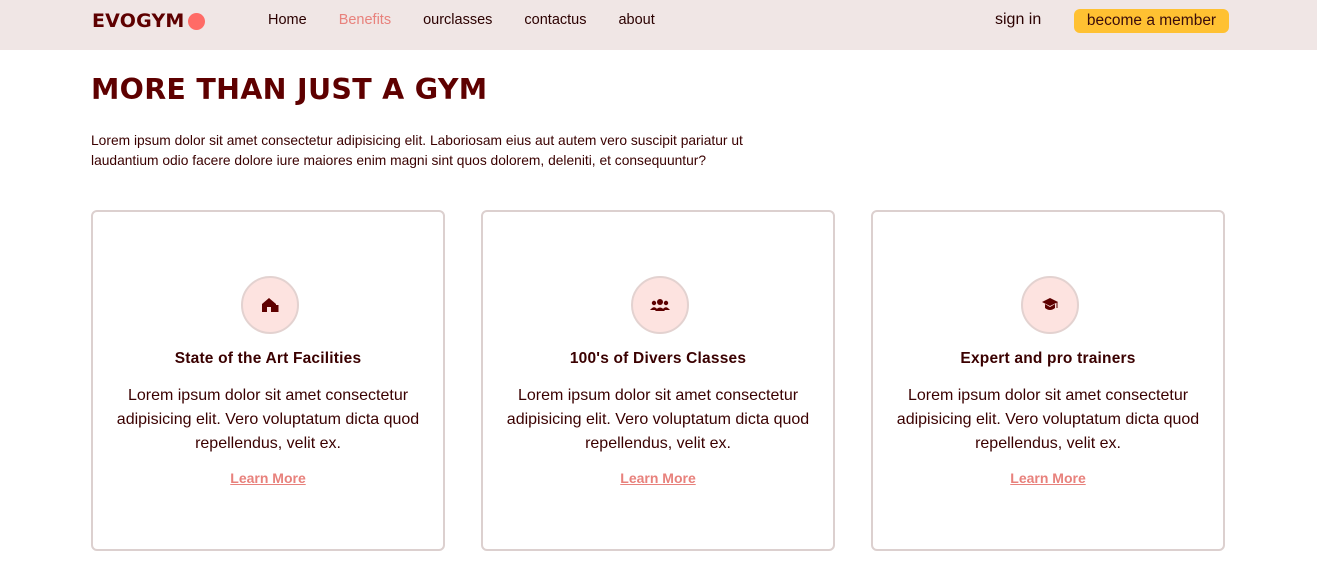 The image size is (1317, 568). What do you see at coordinates (268, 358) in the screenshot?
I see `card-title: State of the Art Facilities` at bounding box center [268, 358].